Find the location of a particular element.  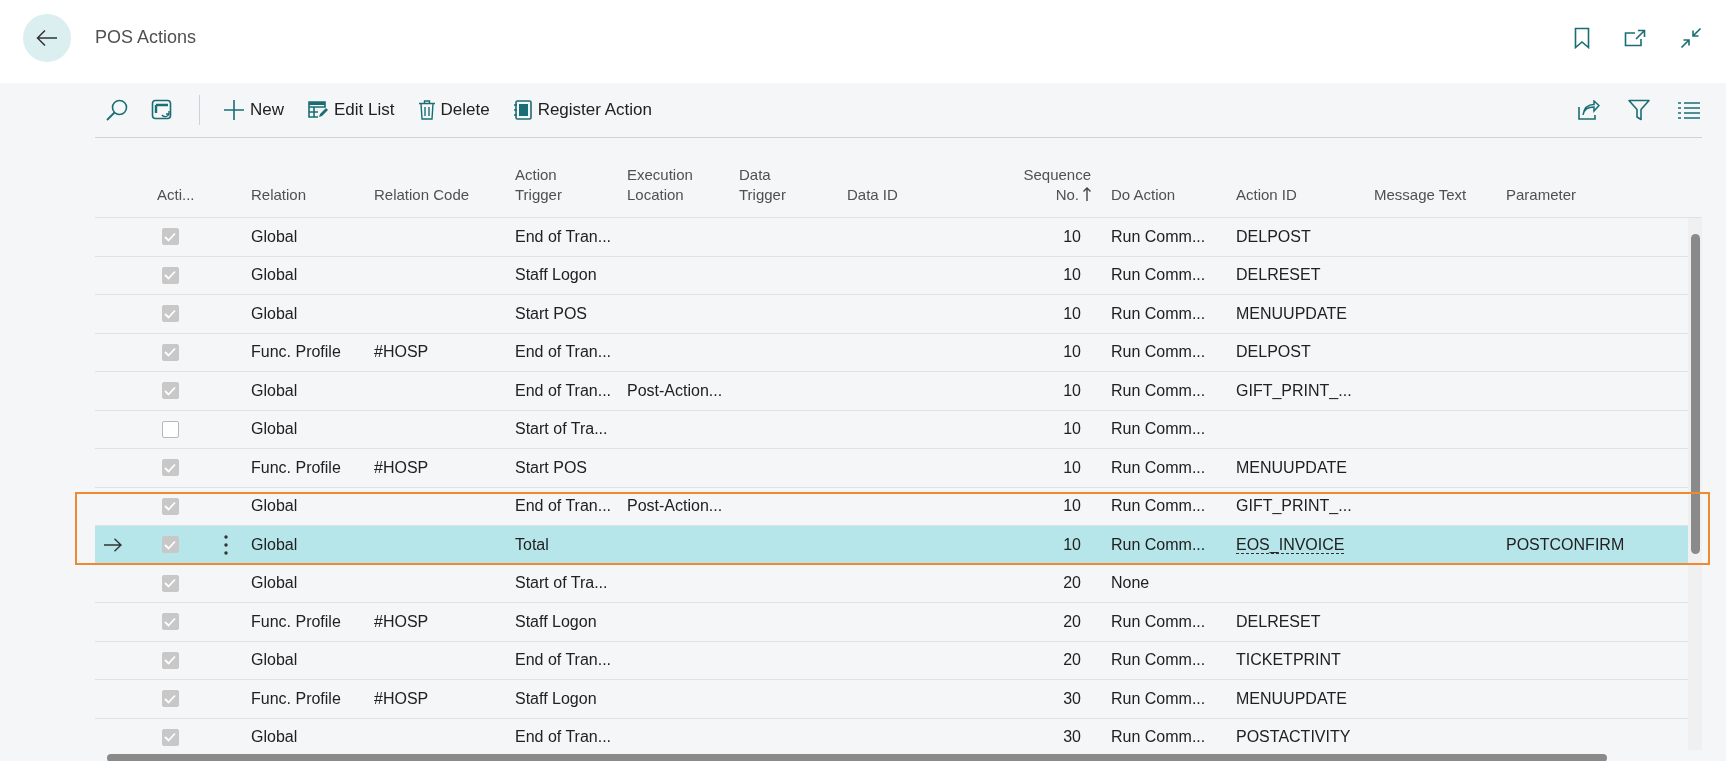

table-cell: DELRESET is located at coordinates (1278, 275).